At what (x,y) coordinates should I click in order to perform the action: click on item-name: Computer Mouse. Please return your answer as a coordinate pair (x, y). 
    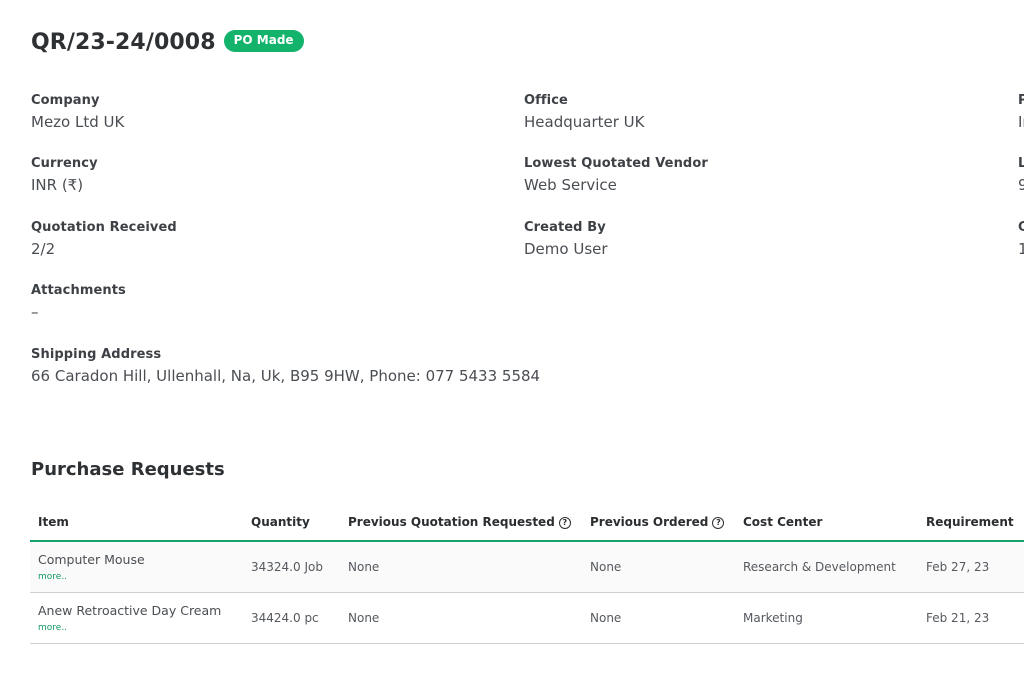
    Looking at the image, I should click on (140, 559).